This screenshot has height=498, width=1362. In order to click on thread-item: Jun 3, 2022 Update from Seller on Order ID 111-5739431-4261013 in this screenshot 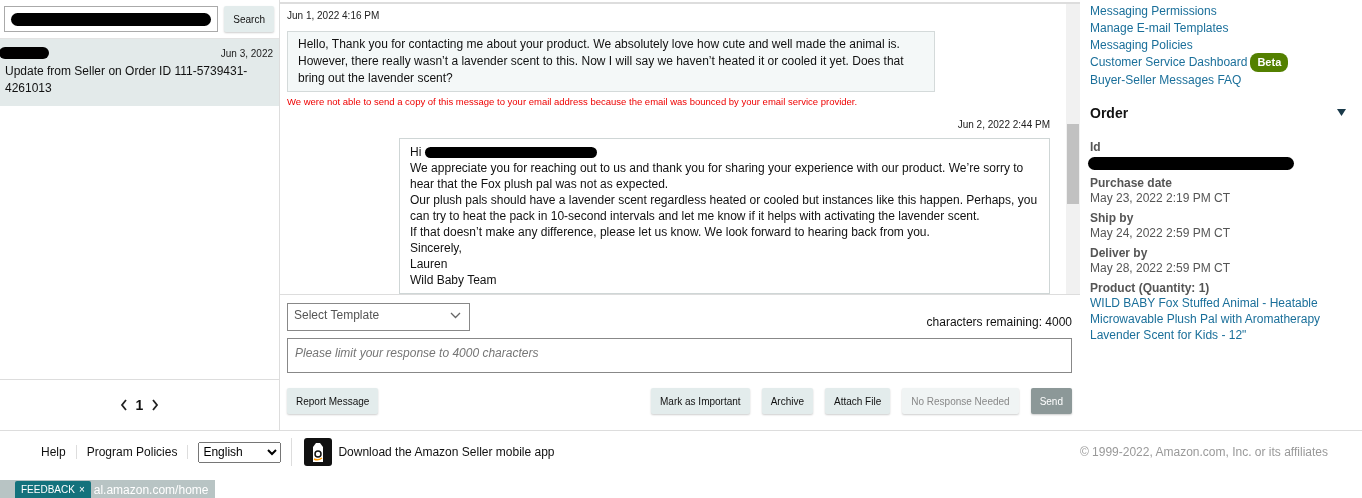, I will do `click(139, 72)`.